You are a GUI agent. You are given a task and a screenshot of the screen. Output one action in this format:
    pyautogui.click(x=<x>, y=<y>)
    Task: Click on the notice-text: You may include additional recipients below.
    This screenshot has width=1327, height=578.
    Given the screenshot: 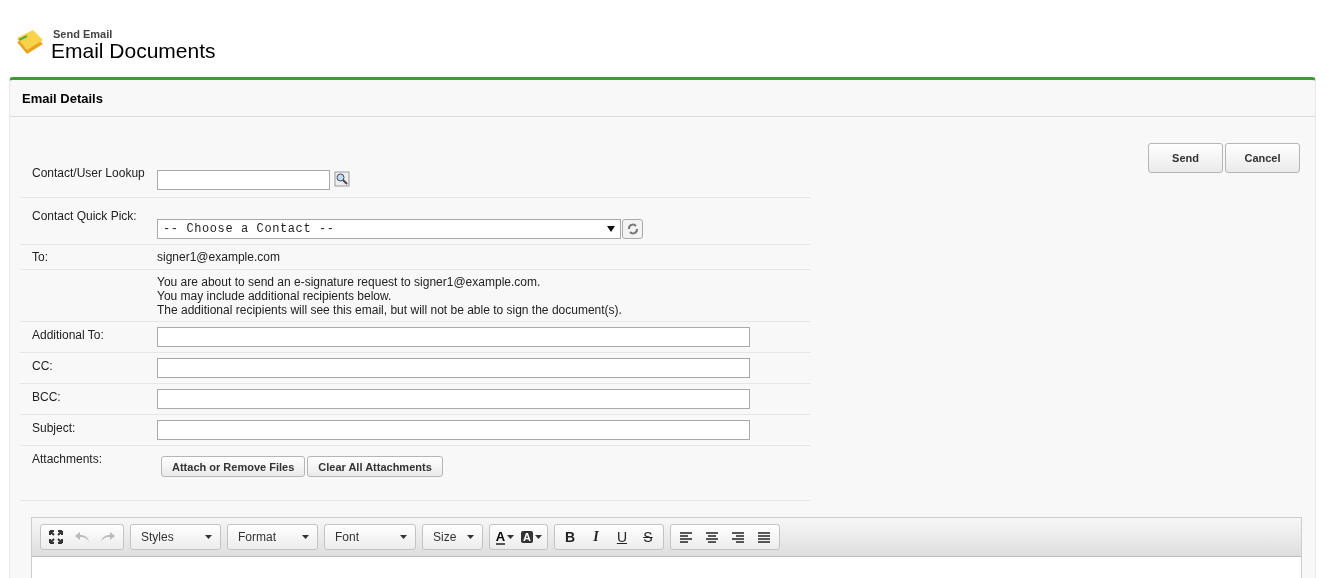 What is the action you would take?
    pyautogui.click(x=274, y=296)
    